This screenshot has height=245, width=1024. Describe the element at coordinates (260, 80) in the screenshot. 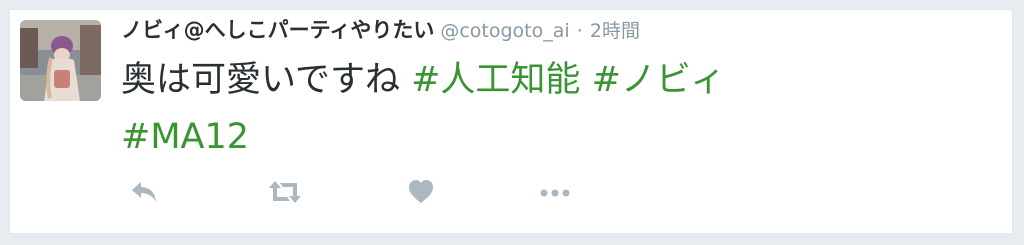

I see `tweet-text-body: 奥は可愛いですね` at that location.